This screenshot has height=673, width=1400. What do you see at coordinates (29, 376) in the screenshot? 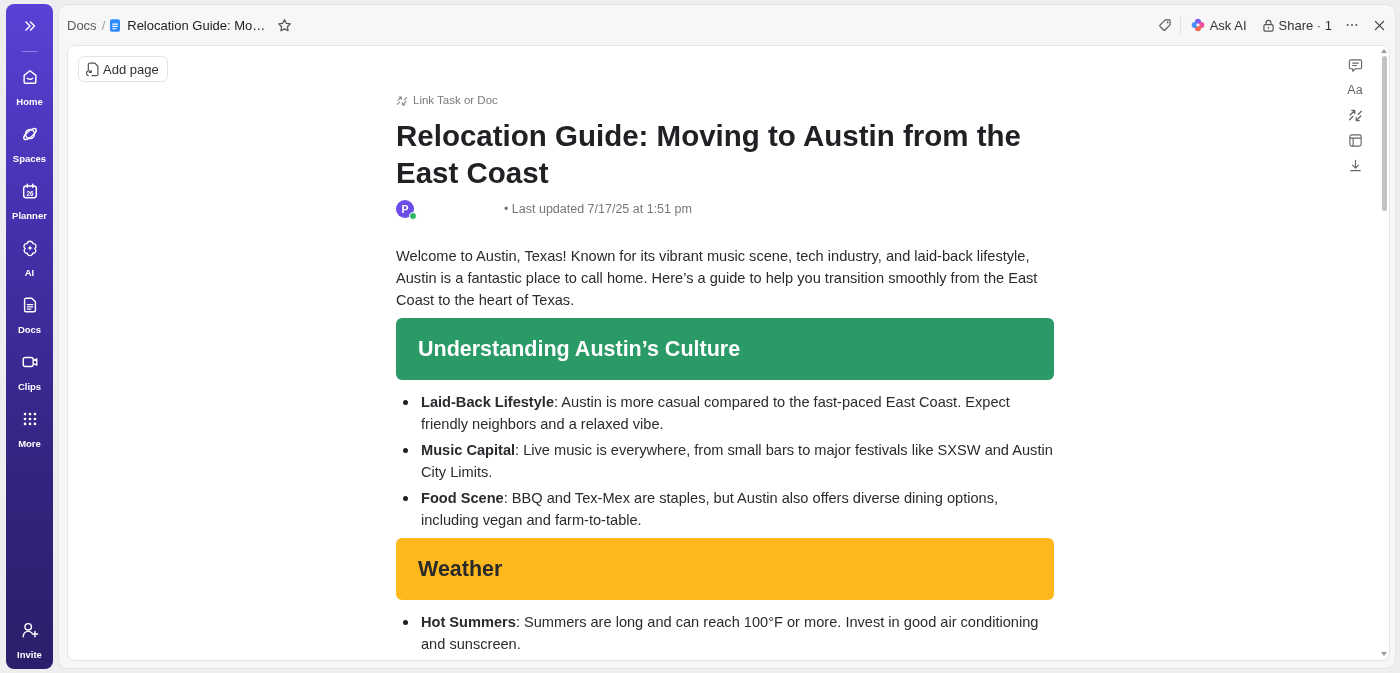
I see `sidebar-item: Clips` at bounding box center [29, 376].